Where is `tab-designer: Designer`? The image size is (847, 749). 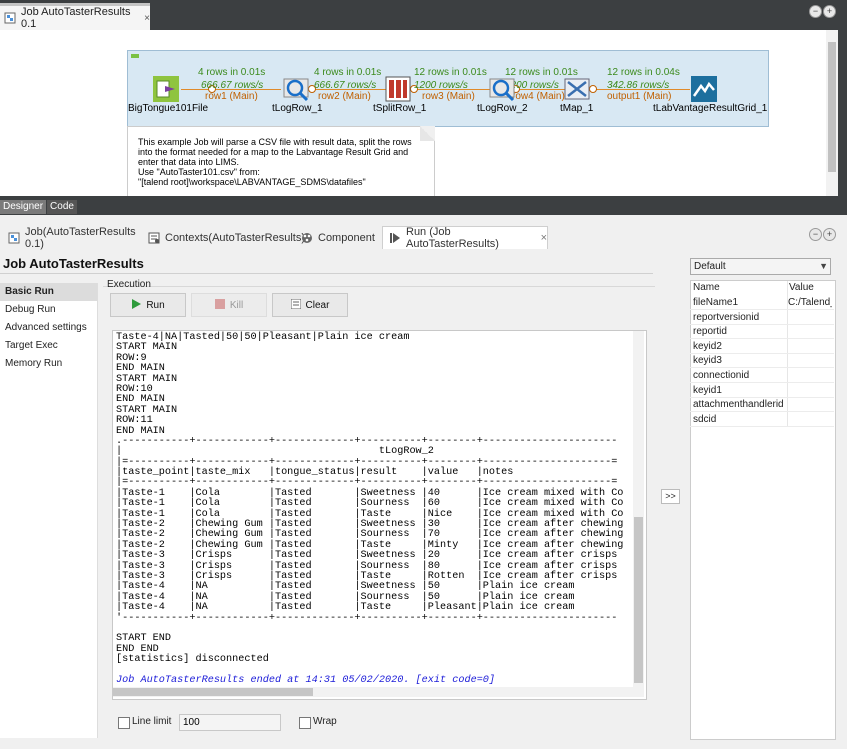
tab-designer: Designer is located at coordinates (23, 207).